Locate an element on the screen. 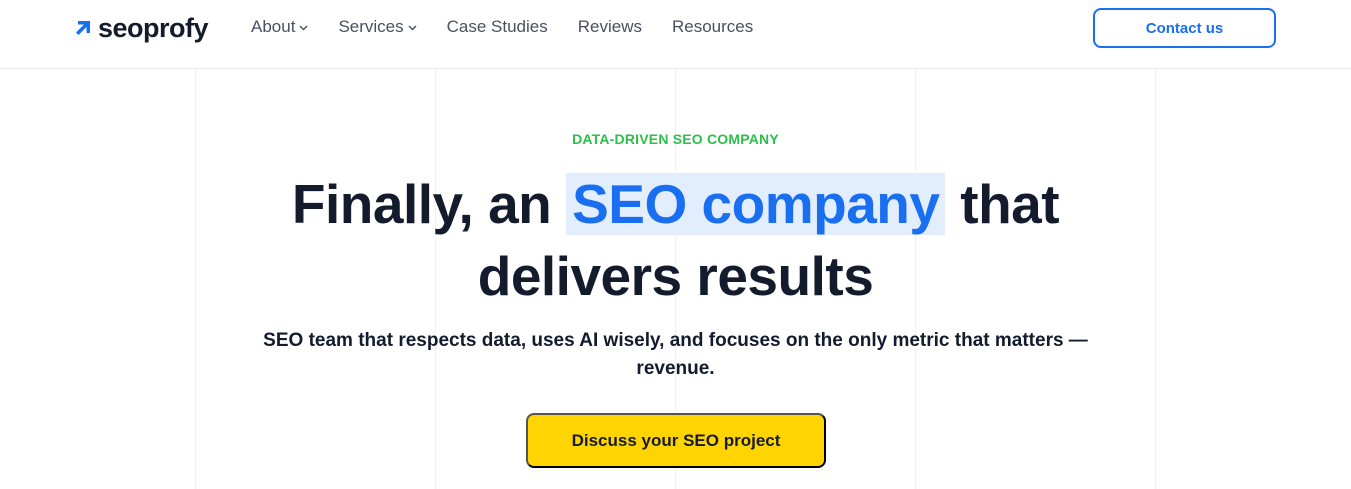 This screenshot has width=1351, height=489. nav-item-resources: Resources is located at coordinates (712, 27).